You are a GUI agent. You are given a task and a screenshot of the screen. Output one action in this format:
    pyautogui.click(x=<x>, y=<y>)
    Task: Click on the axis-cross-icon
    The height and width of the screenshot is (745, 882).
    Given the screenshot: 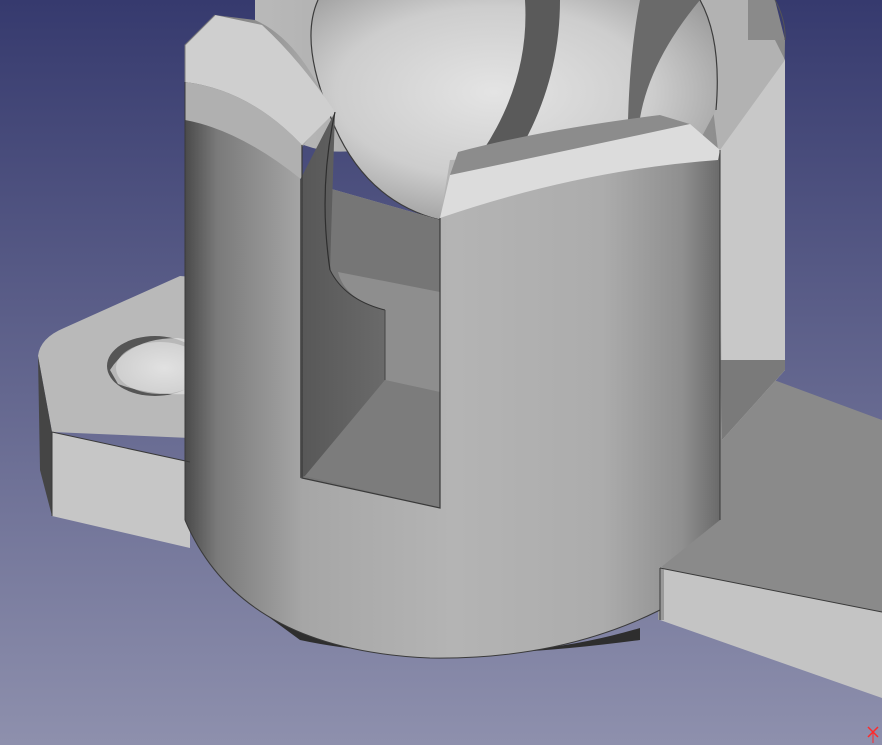 What is the action you would take?
    pyautogui.click(x=873, y=734)
    